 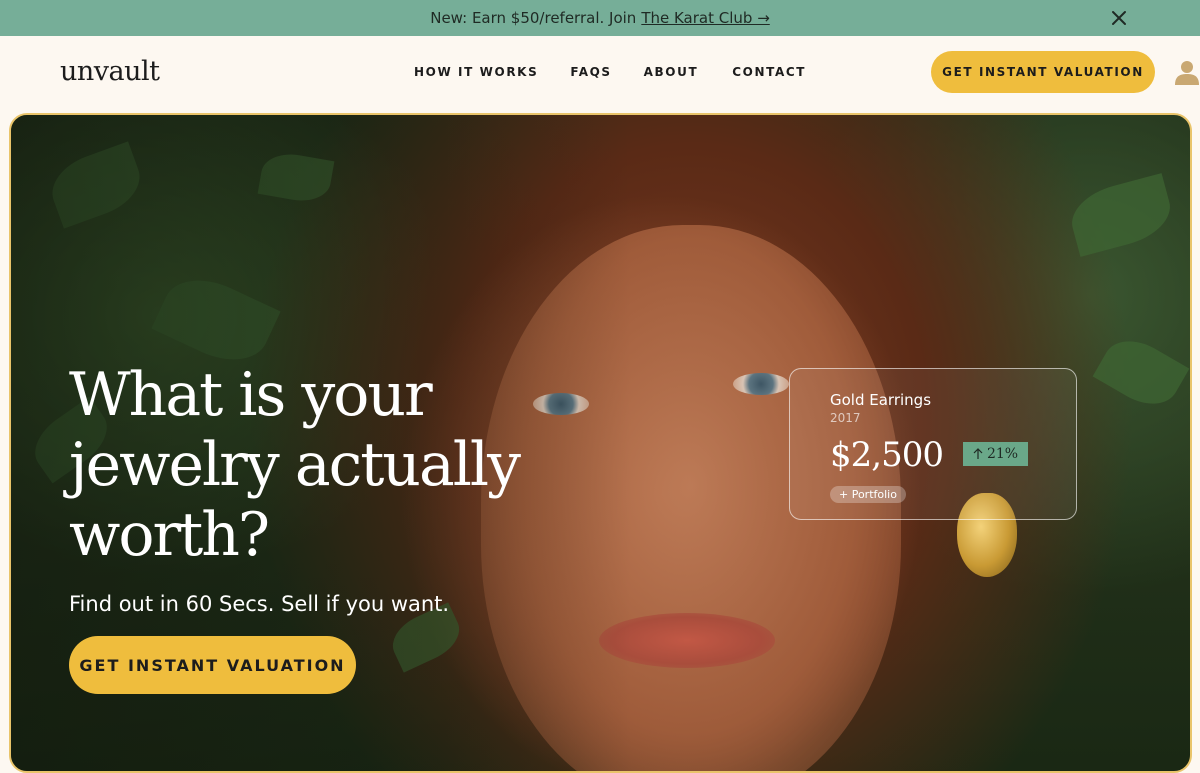 I want to click on hero-valuation-button: GET INSTANT VALUATION, so click(x=212, y=665).